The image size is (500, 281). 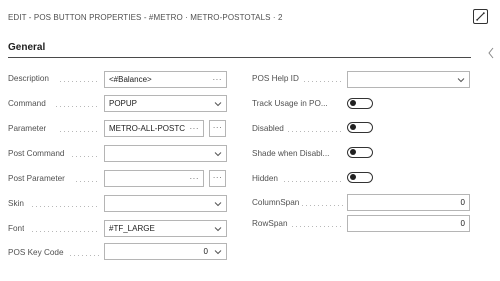 What do you see at coordinates (217, 178) in the screenshot?
I see `post-parameter-assist-button: ···` at bounding box center [217, 178].